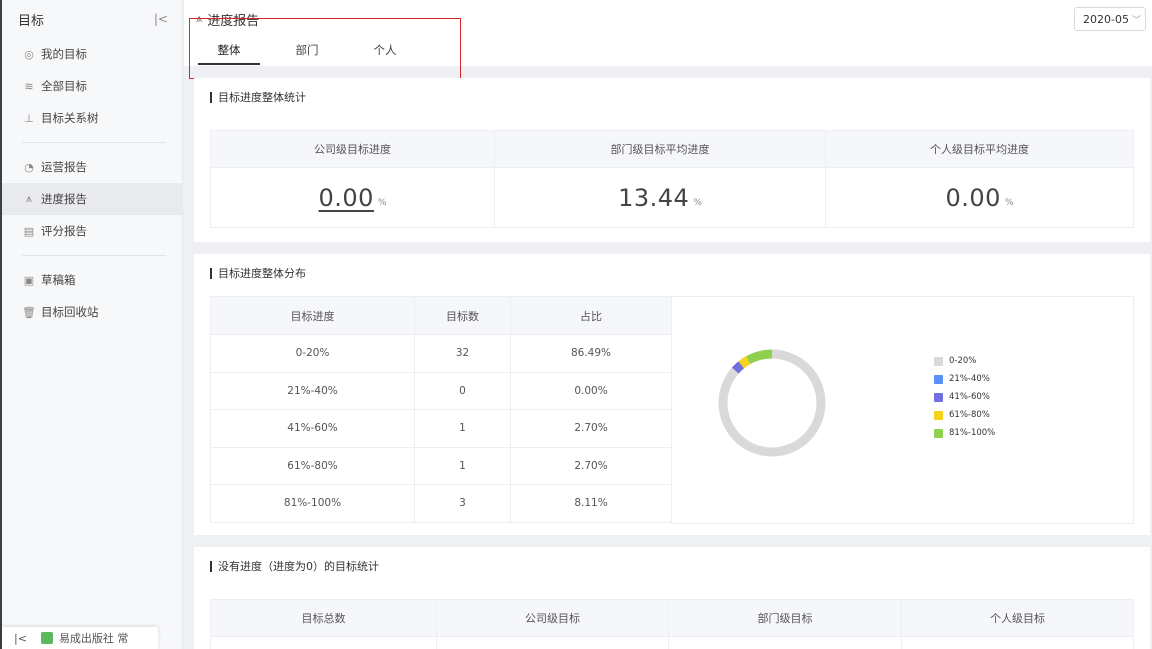 The height and width of the screenshot is (649, 1152). What do you see at coordinates (972, 433) in the screenshot?
I see `legend-label: 81%-100%` at bounding box center [972, 433].